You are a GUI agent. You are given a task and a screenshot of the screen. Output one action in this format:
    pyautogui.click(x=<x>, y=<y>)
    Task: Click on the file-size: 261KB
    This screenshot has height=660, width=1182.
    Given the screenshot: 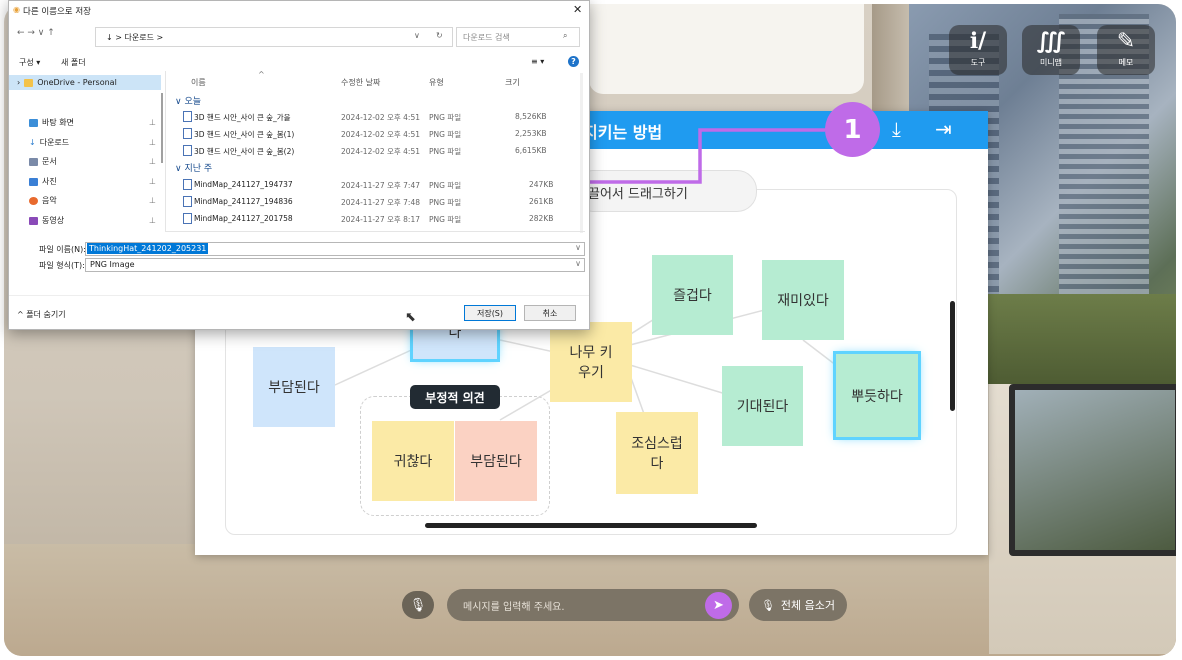 What is the action you would take?
    pyautogui.click(x=541, y=201)
    